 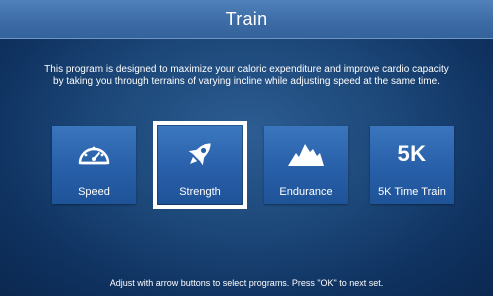 I want to click on program-tile-endurance: Endurance, so click(x=306, y=165).